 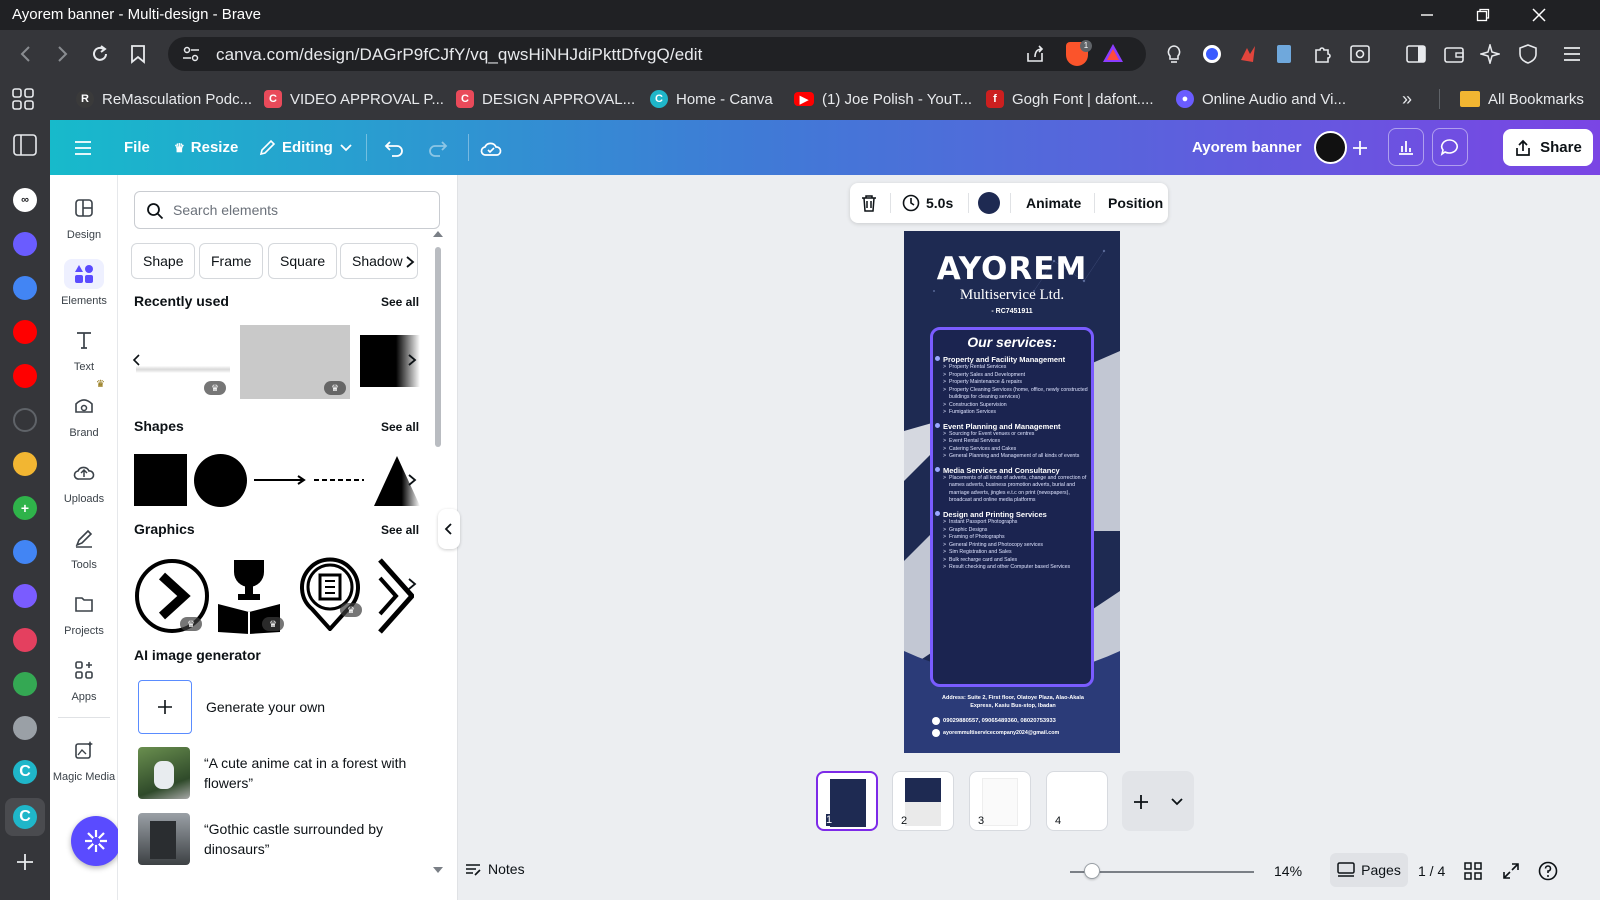 I want to click on all-bookmarks-button: All Bookmarks, so click(x=1522, y=99).